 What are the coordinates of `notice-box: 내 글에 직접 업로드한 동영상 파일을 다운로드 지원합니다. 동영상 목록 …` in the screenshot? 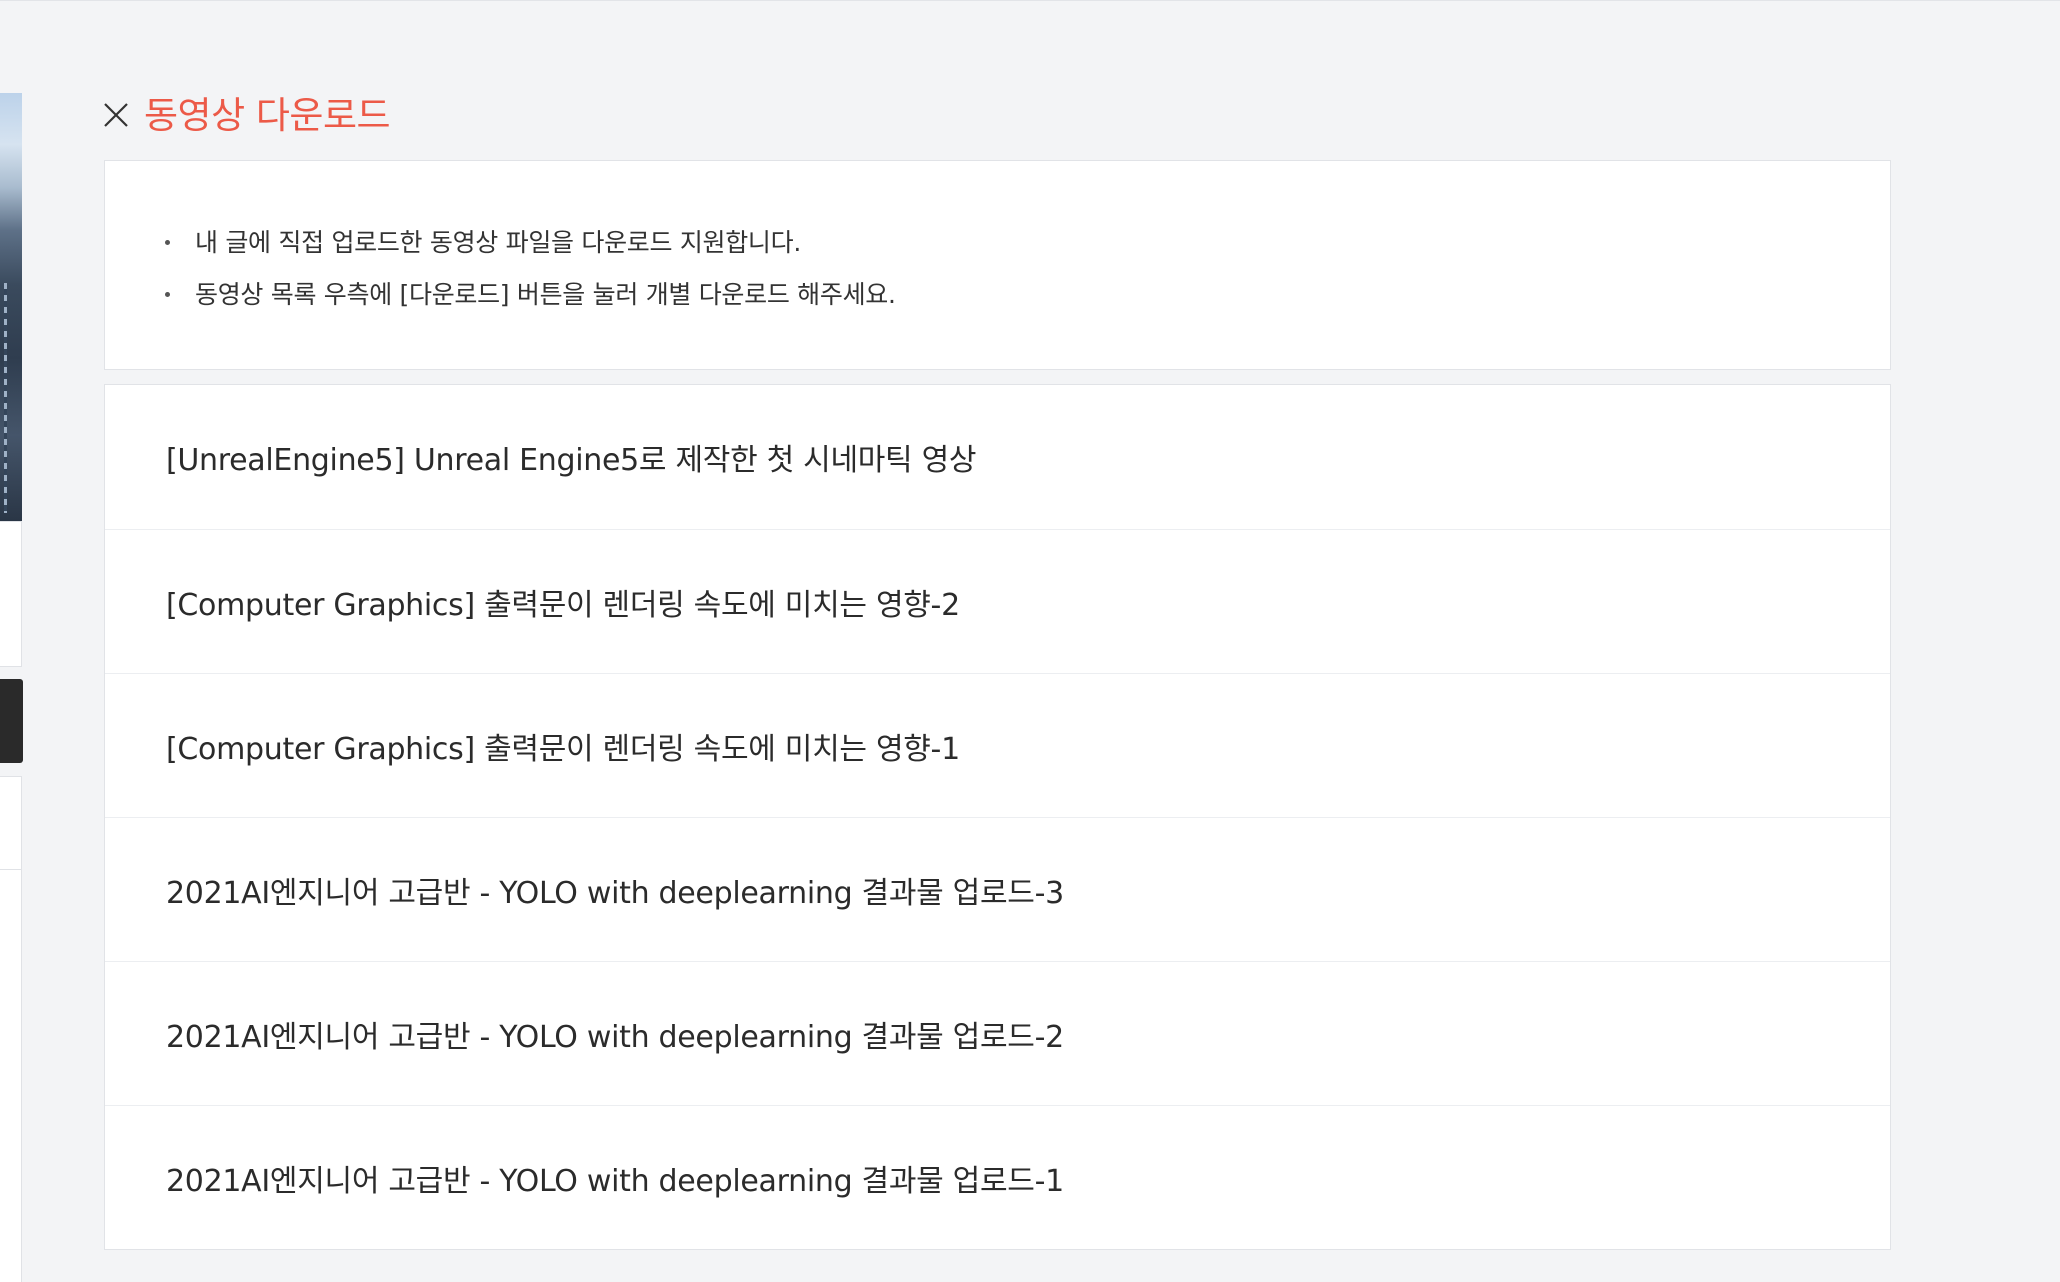 It's located at (997, 265).